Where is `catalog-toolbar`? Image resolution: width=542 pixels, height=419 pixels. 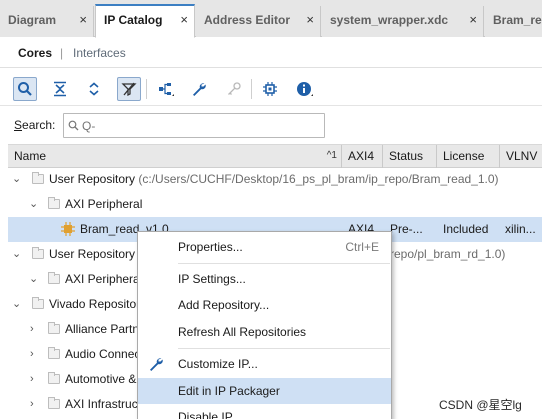 catalog-toolbar is located at coordinates (271, 88).